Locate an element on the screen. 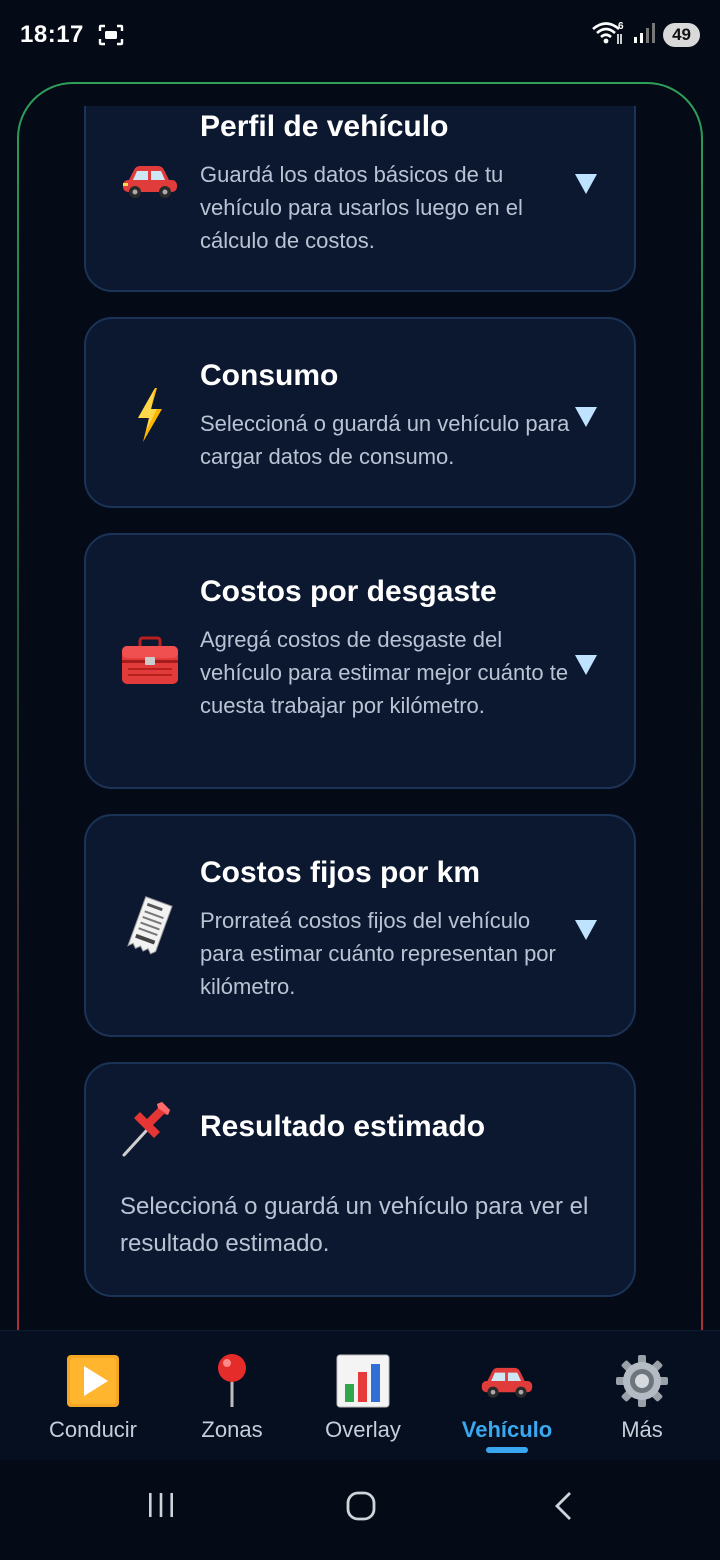 Image resolution: width=720 pixels, height=1560 pixels. screenshot-icon is located at coordinates (111, 35).